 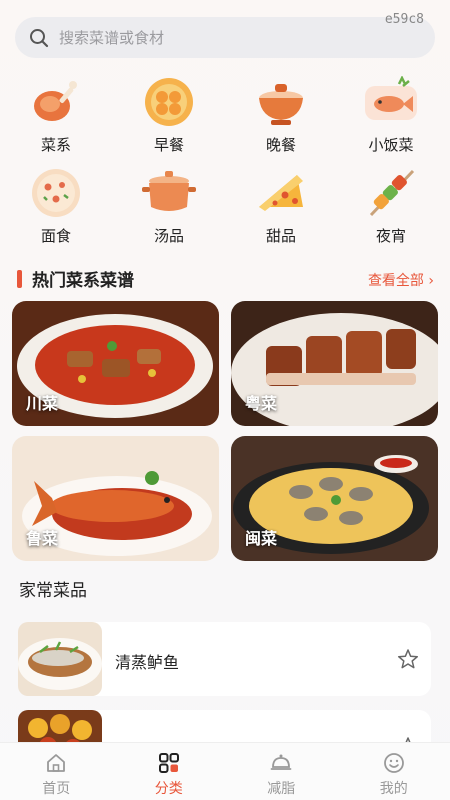 What do you see at coordinates (281, 104) in the screenshot?
I see `hotpot-icon` at bounding box center [281, 104].